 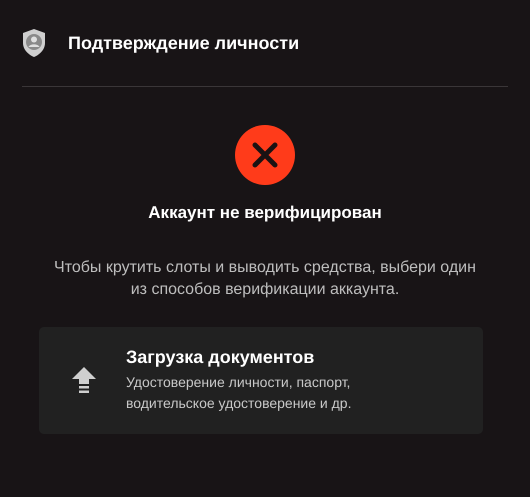 What do you see at coordinates (84, 380) in the screenshot?
I see `upload-icon` at bounding box center [84, 380].